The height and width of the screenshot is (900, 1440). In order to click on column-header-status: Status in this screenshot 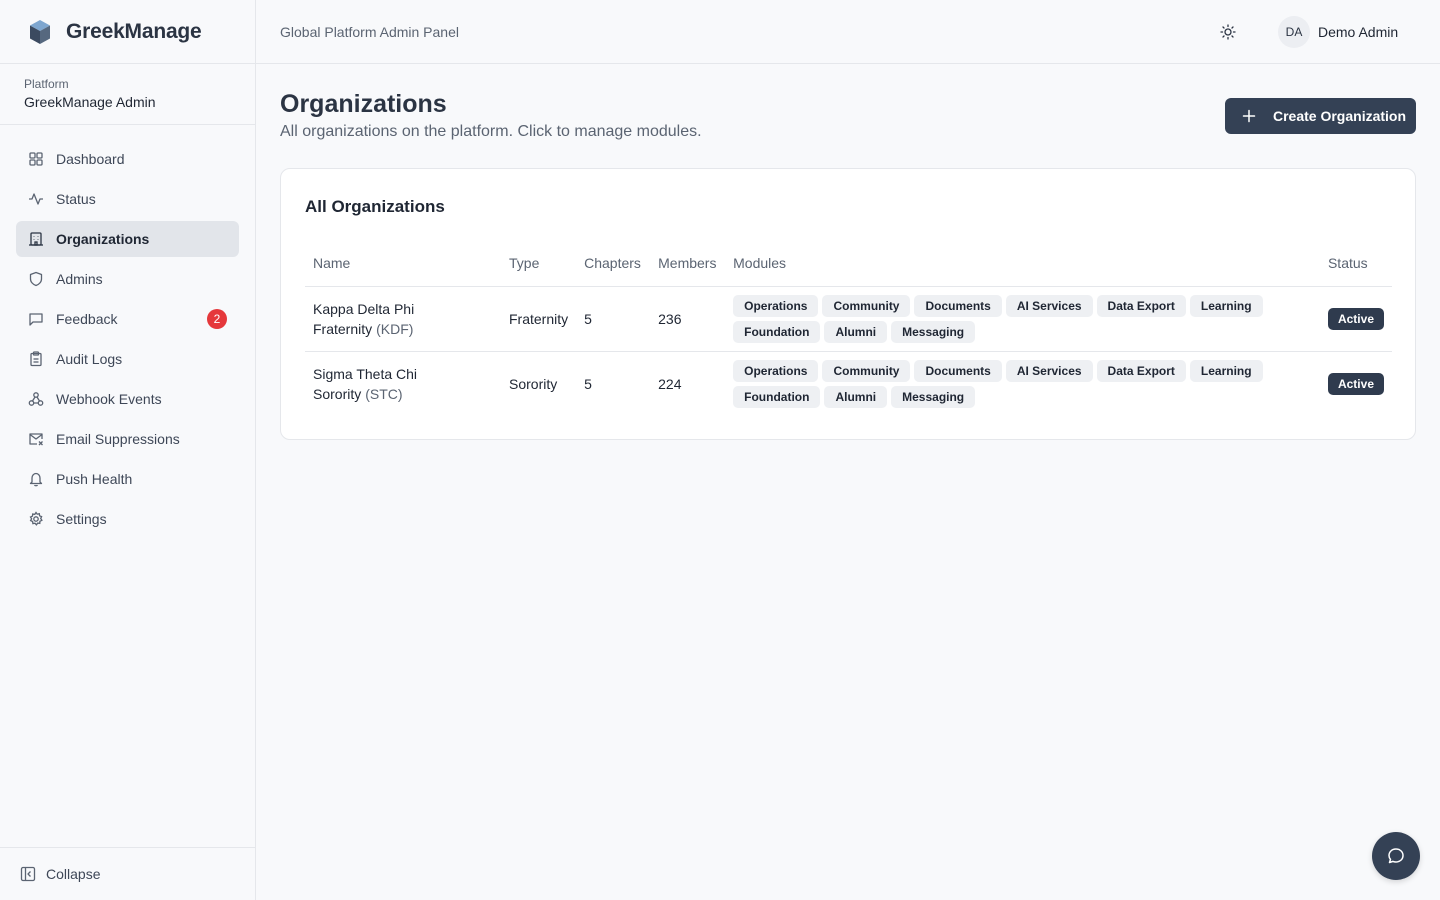, I will do `click(1355, 264)`.